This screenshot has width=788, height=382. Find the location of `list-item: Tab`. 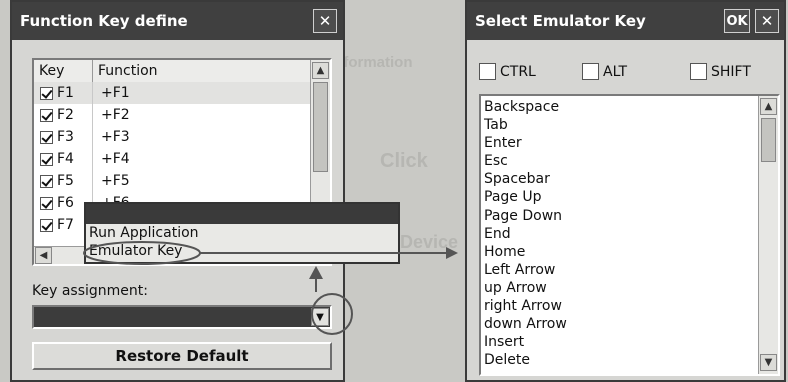

list-item: Tab is located at coordinates (619, 125).